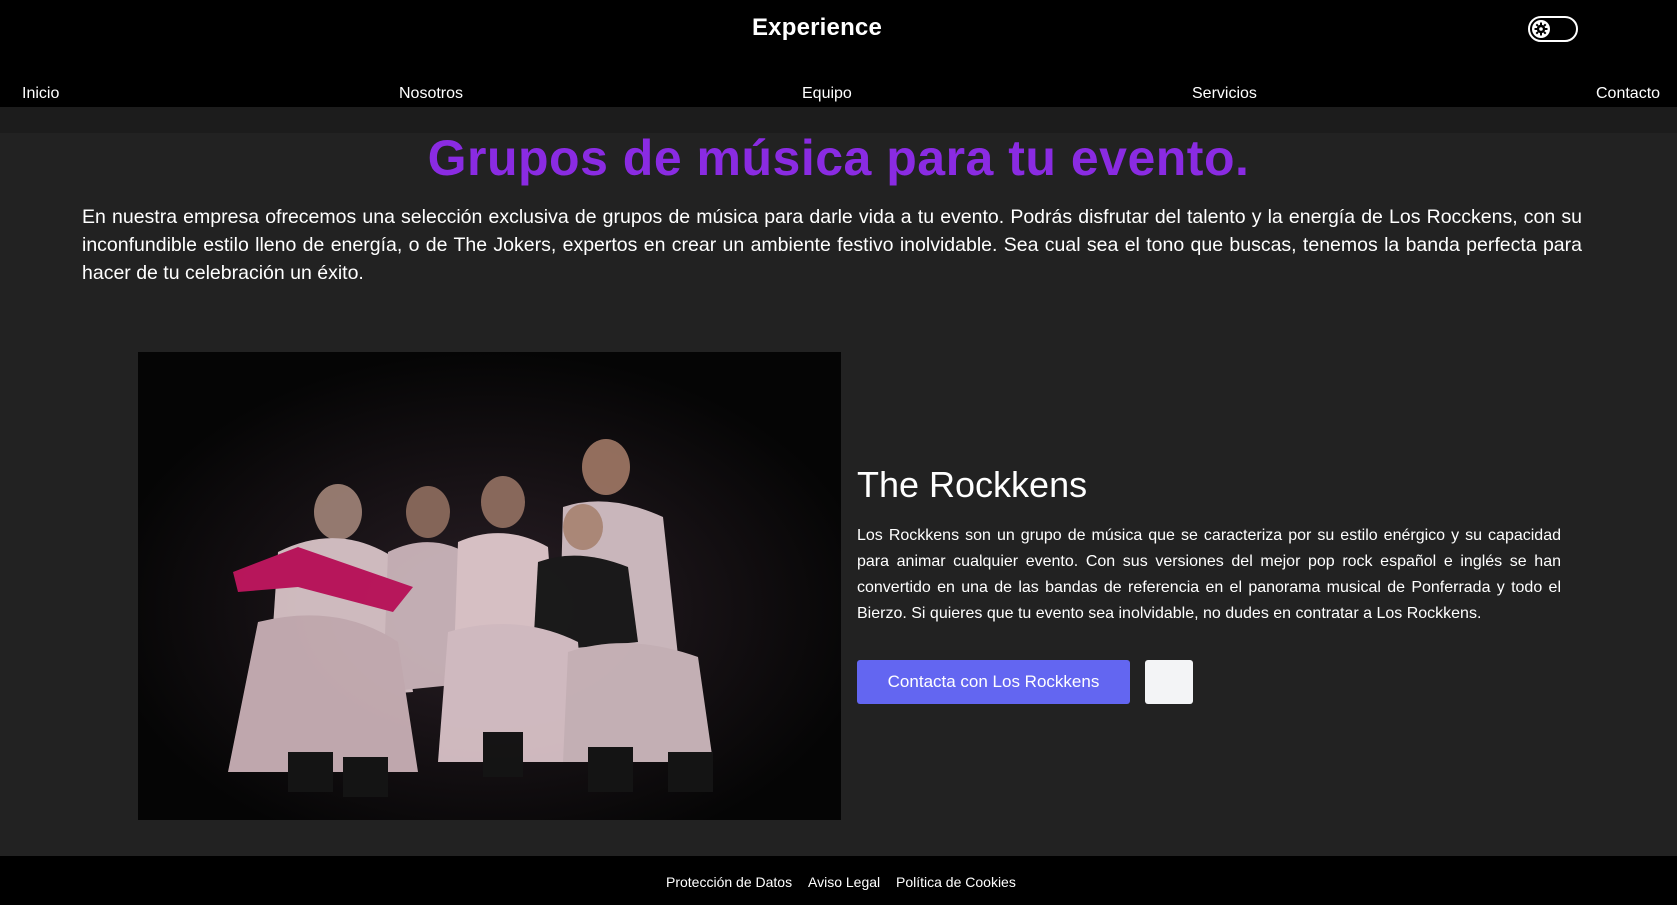  What do you see at coordinates (40, 94) in the screenshot?
I see `nav-item-inicio: Inicio` at bounding box center [40, 94].